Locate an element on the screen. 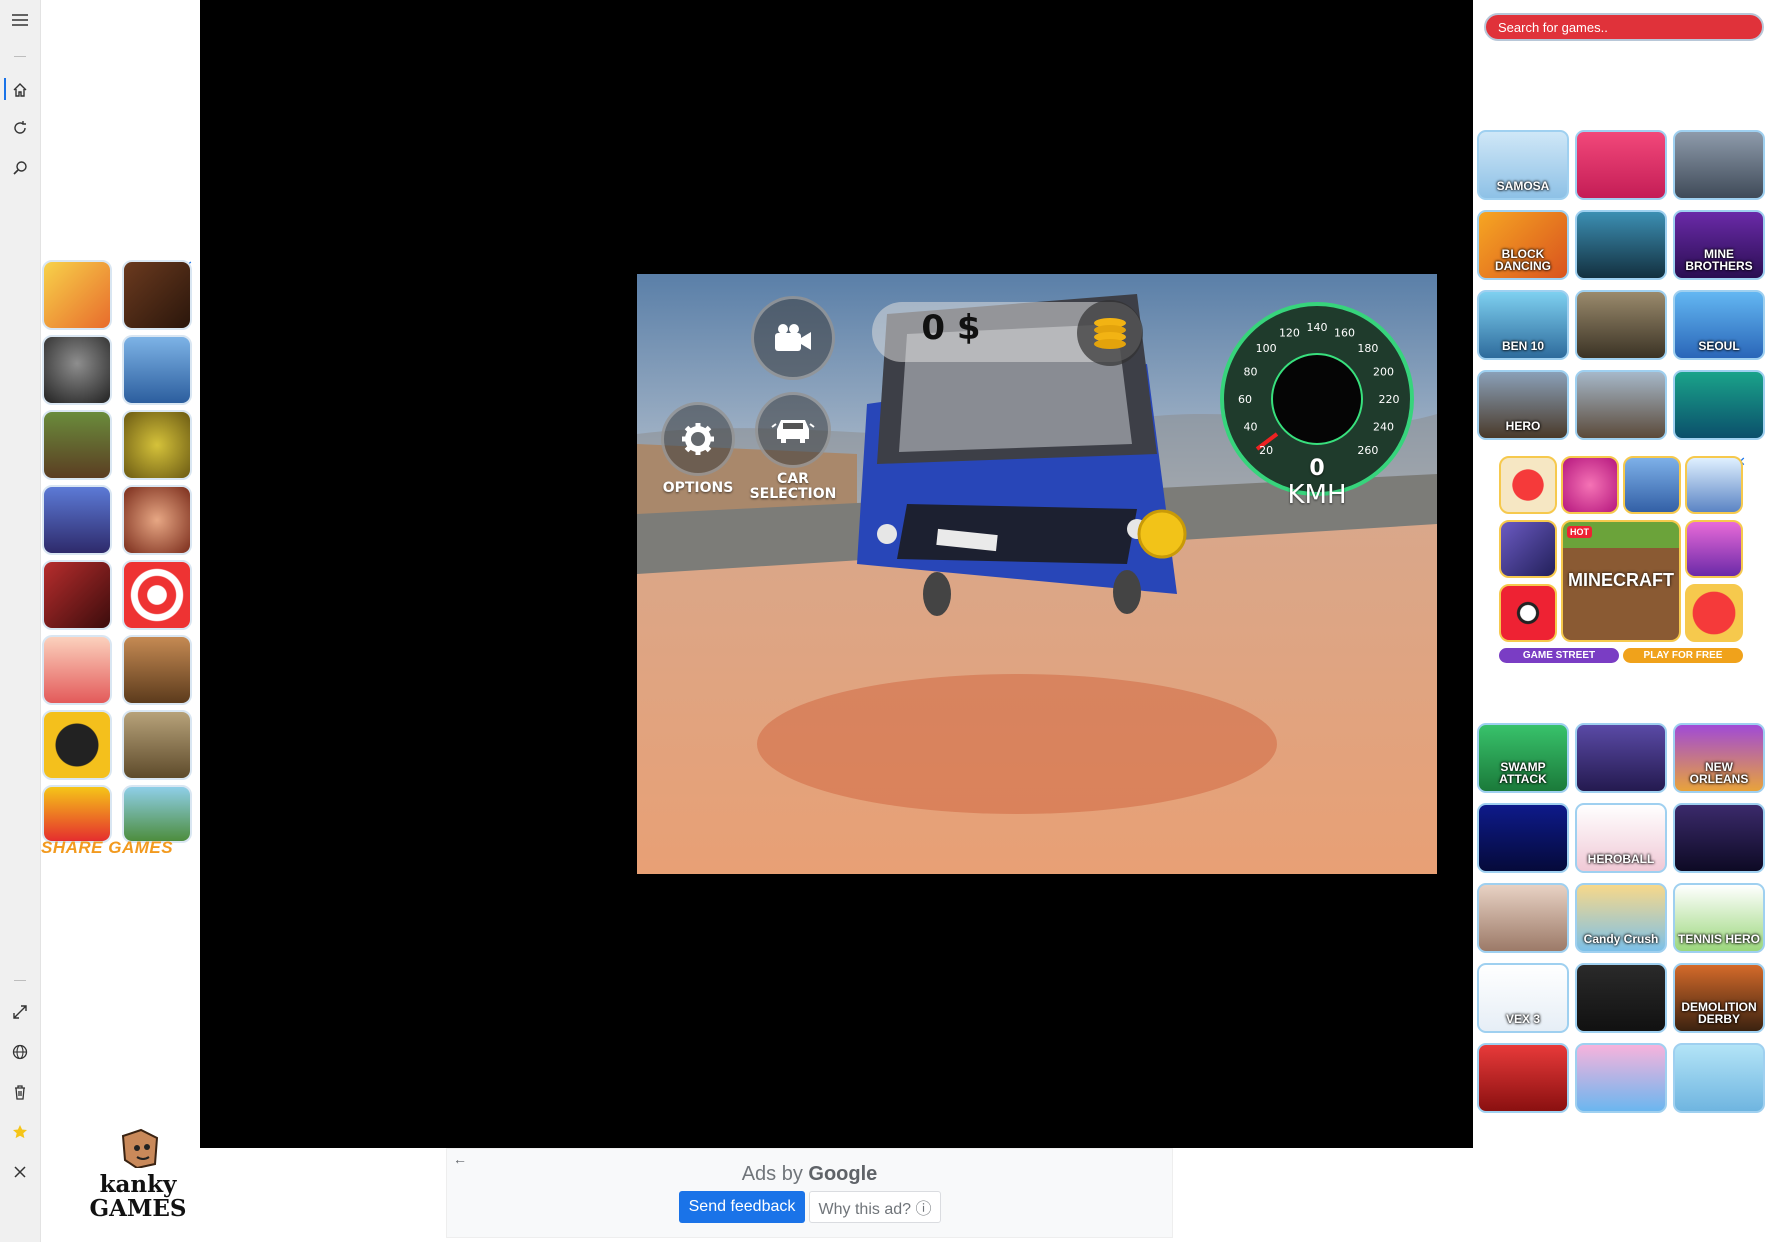 Image resolution: width=1773 pixels, height=1242 pixels. game-tile-tennis-hero: TENNIS HERO is located at coordinates (1719, 918).